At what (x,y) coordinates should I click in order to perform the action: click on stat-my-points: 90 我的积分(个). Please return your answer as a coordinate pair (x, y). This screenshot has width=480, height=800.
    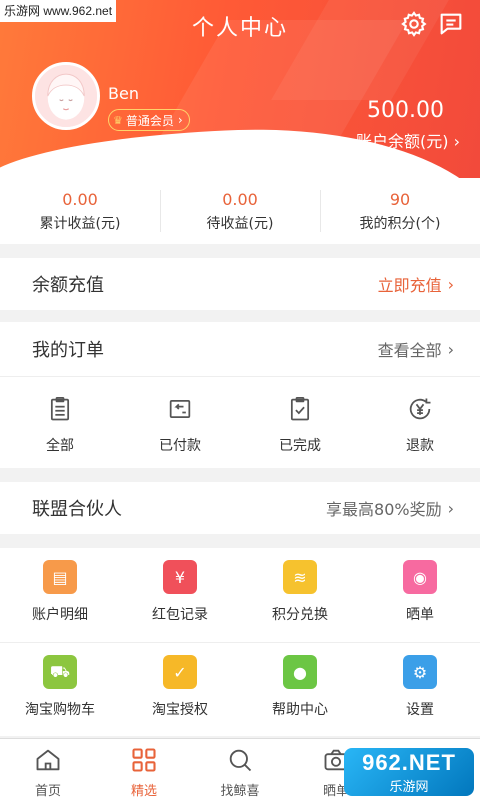
    Looking at the image, I should click on (400, 211).